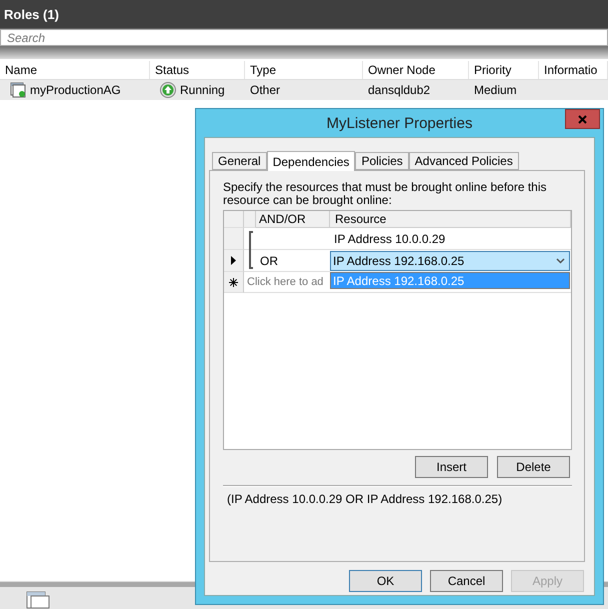 The image size is (608, 609). What do you see at coordinates (31, 14) in the screenshot?
I see `panel-title: Roles (1)` at bounding box center [31, 14].